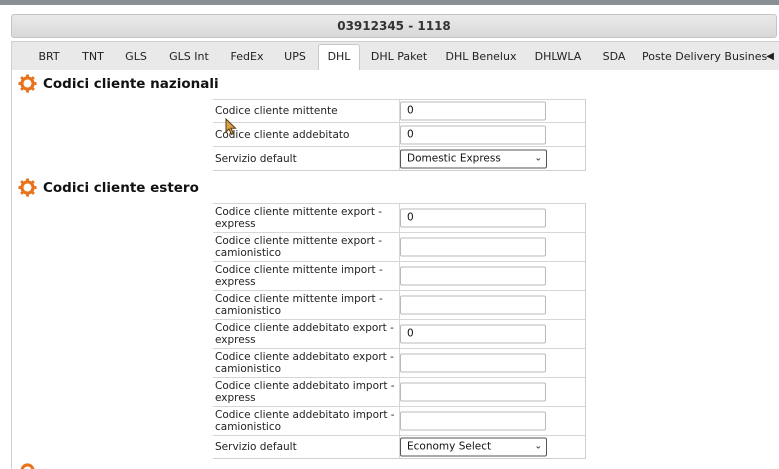  Describe the element at coordinates (473, 247) in the screenshot. I see `mittente-export-camionistico-input` at that location.